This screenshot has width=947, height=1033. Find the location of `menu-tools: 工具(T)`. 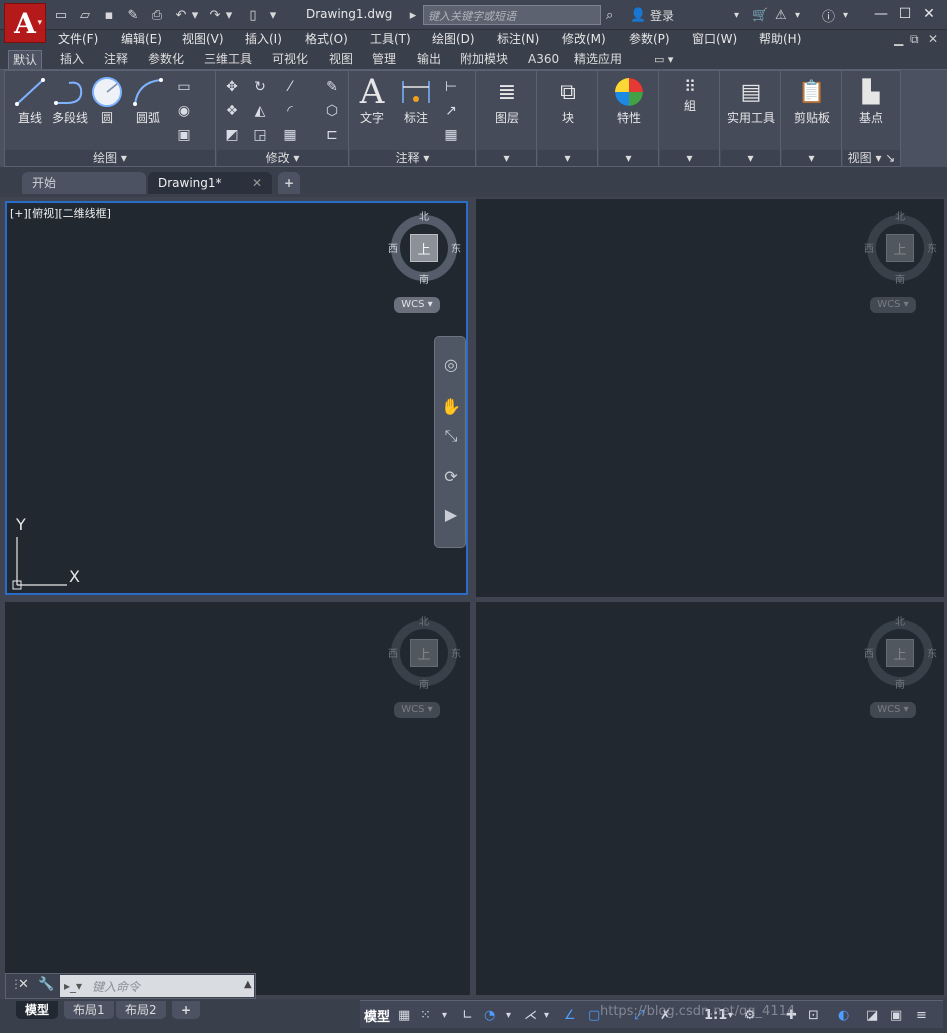

menu-tools: 工具(T) is located at coordinates (390, 39).